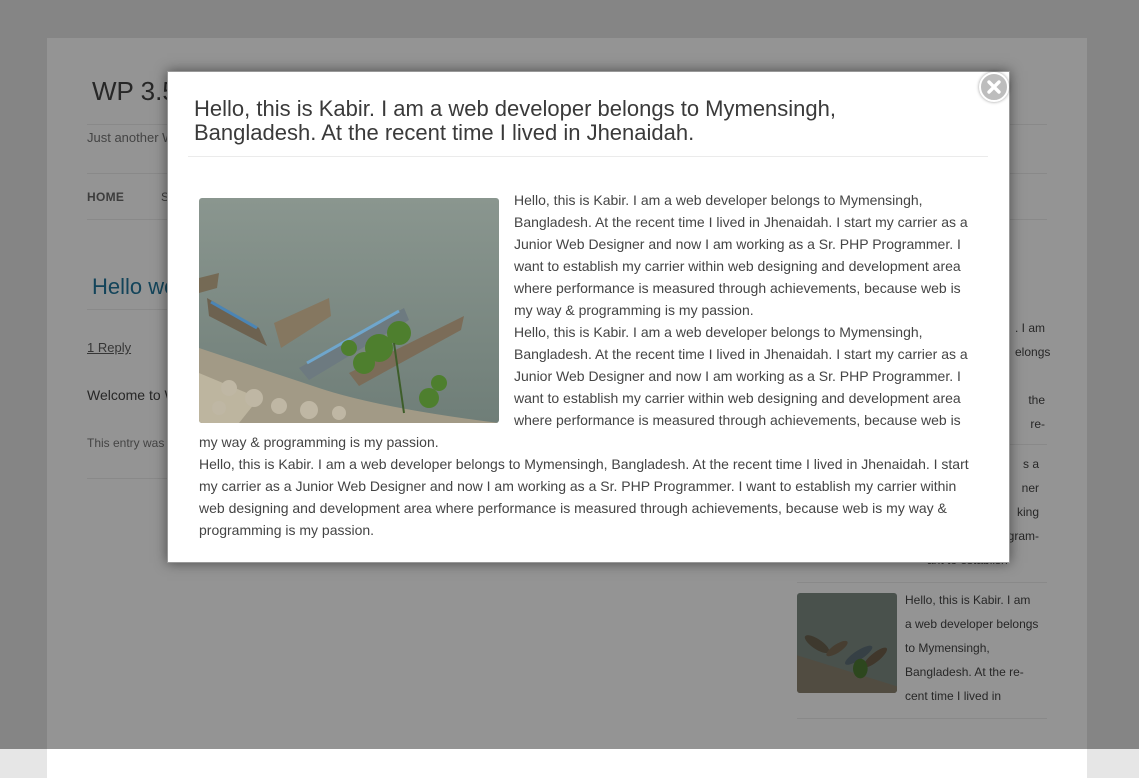  What do you see at coordinates (994, 87) in the screenshot?
I see `close-icon` at bounding box center [994, 87].